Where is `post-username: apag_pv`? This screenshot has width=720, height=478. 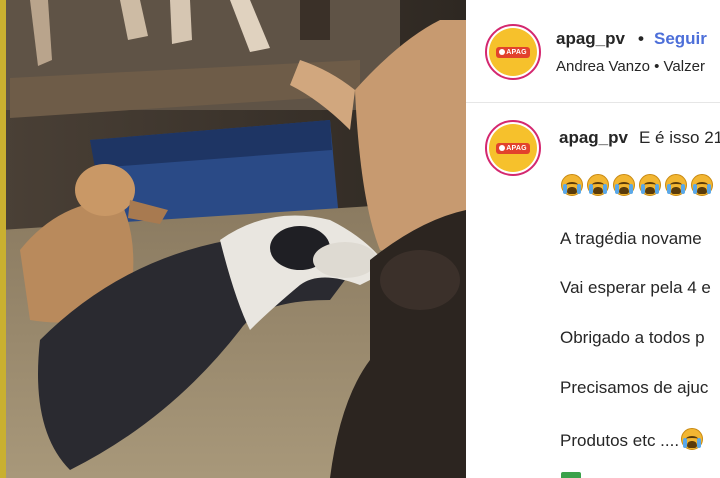
post-username: apag_pv is located at coordinates (590, 39).